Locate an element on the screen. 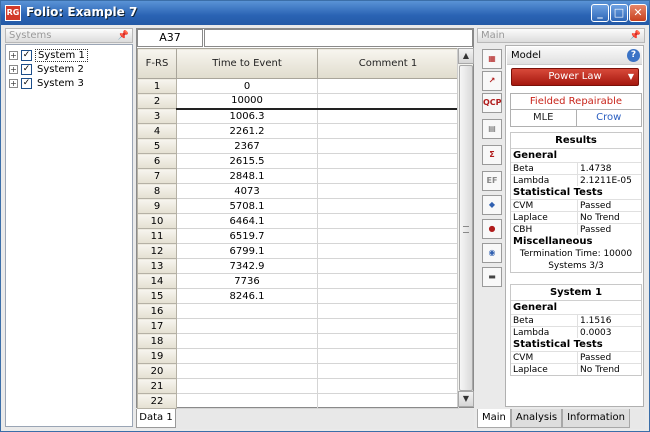 The height and width of the screenshot is (432, 650). table-row: 16 is located at coordinates (298, 311).